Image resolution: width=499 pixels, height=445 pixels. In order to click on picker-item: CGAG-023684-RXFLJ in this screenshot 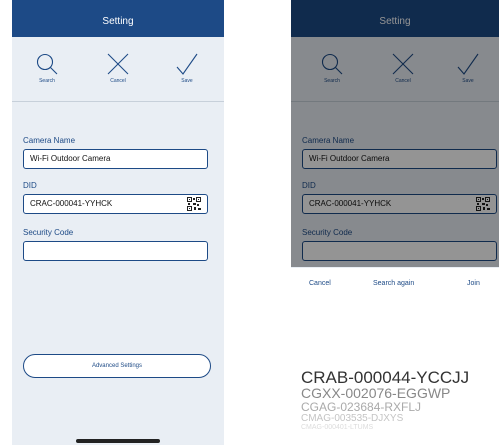, I will do `click(361, 407)`.